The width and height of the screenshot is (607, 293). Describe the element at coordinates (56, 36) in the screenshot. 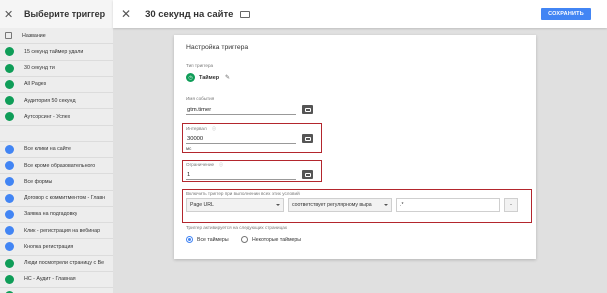

I see `trigger-list-header: Название` at that location.